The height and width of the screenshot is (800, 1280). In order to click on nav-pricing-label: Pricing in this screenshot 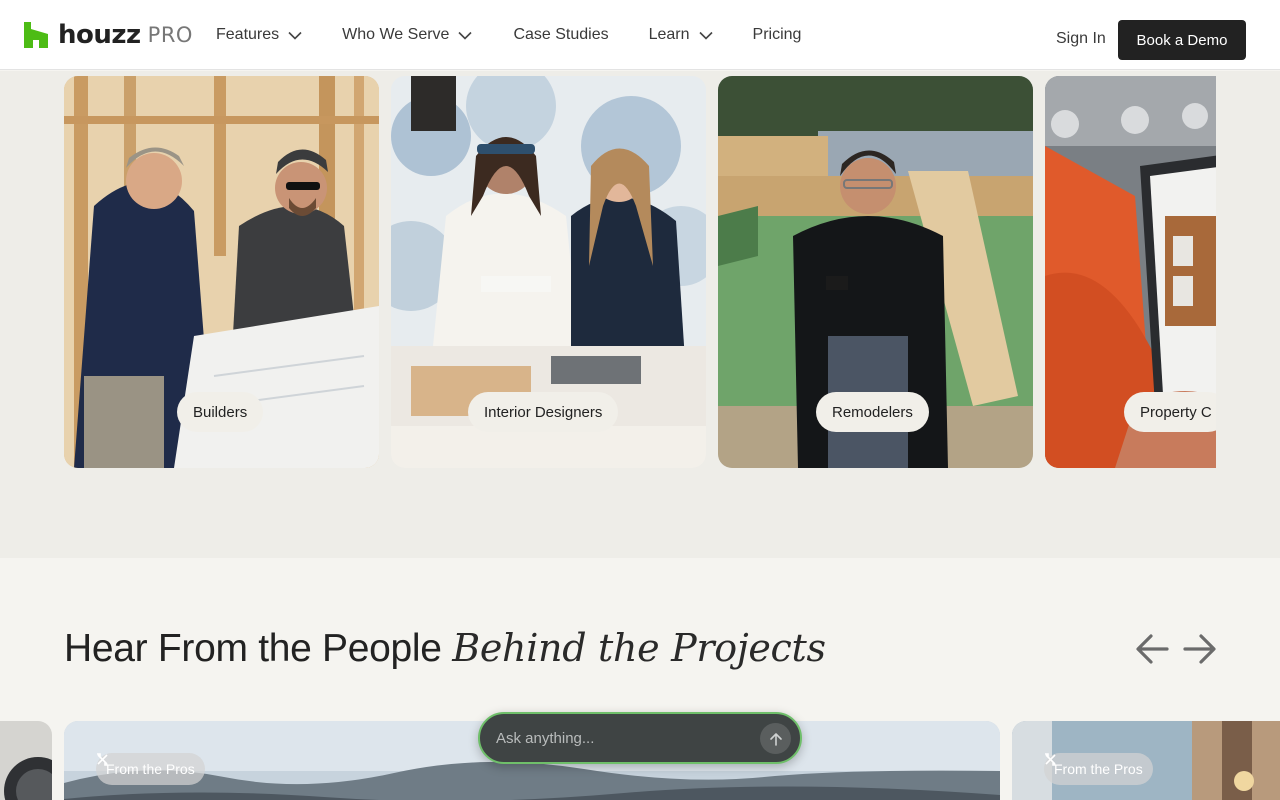, I will do `click(777, 34)`.